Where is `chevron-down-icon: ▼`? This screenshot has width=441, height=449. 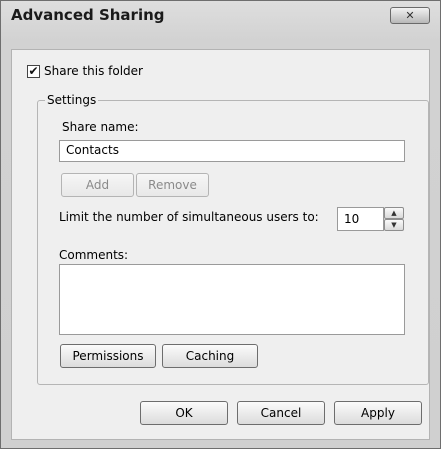 chevron-down-icon: ▼ is located at coordinates (394, 224).